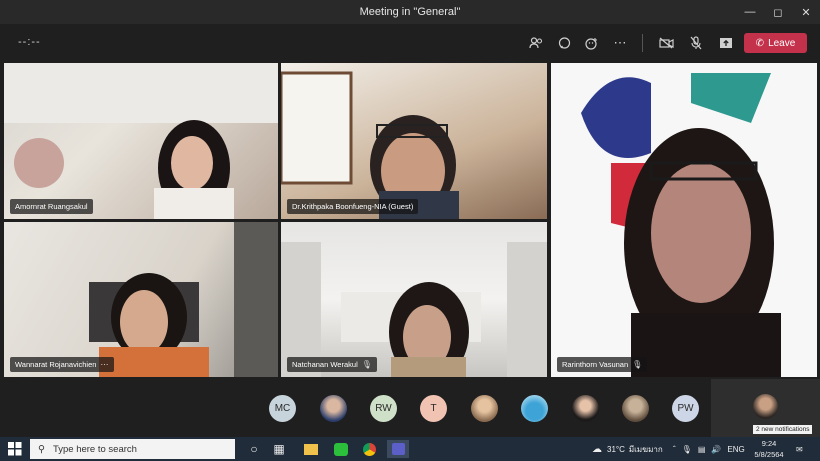 This screenshot has height=461, width=820. I want to click on search-icon: ⚲, so click(41, 449).